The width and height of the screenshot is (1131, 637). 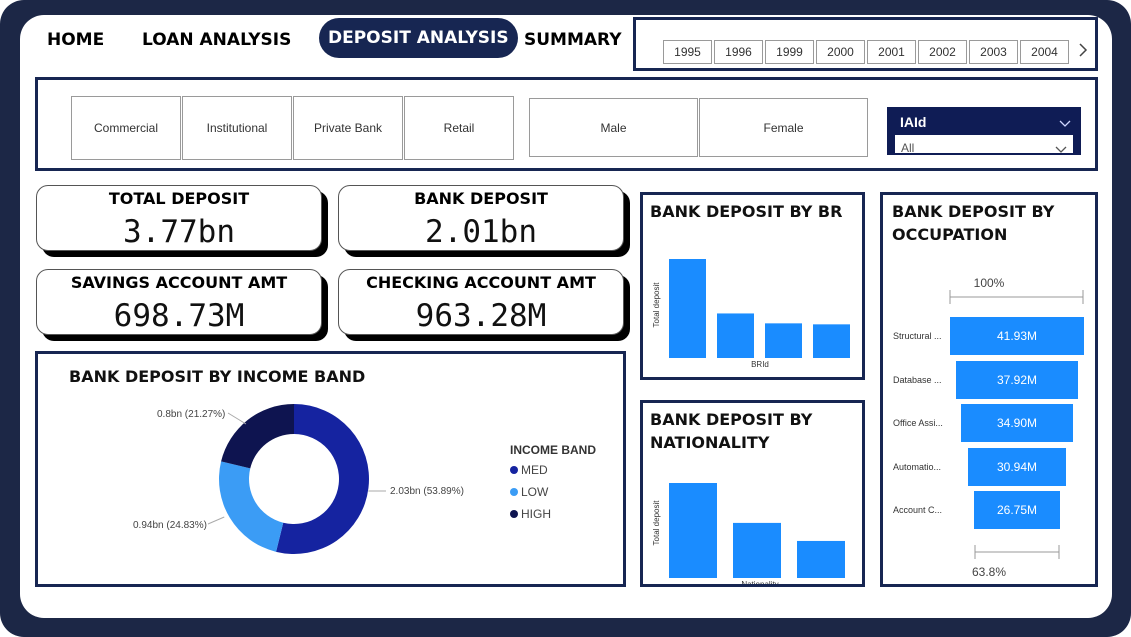 What do you see at coordinates (1083, 50) in the screenshot?
I see `chevron-right-icon` at bounding box center [1083, 50].